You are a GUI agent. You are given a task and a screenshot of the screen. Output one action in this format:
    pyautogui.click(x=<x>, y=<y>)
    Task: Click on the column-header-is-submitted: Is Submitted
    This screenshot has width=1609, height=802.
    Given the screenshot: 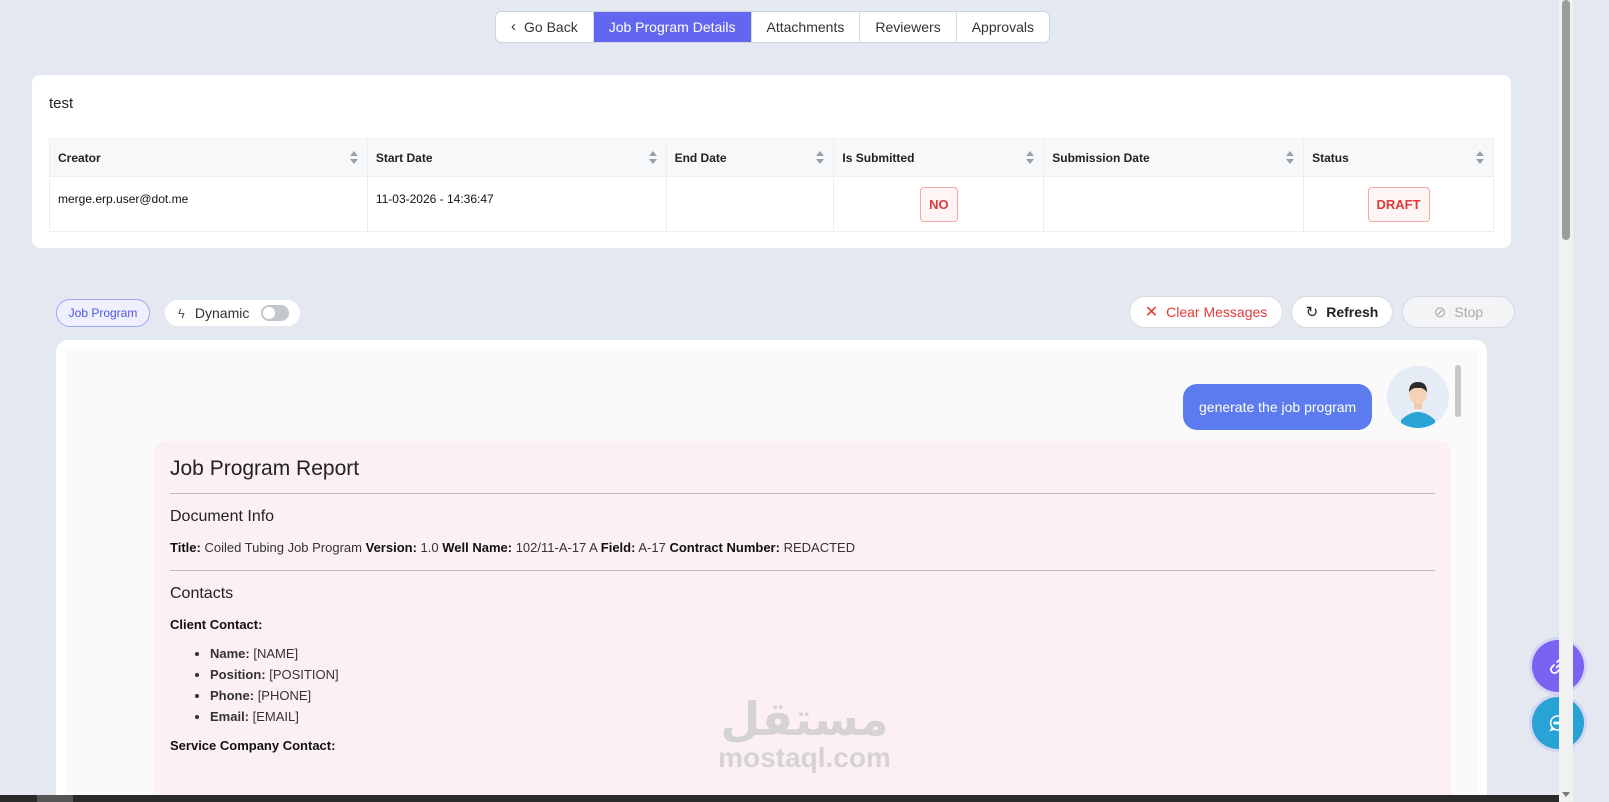 What is the action you would take?
    pyautogui.click(x=939, y=157)
    